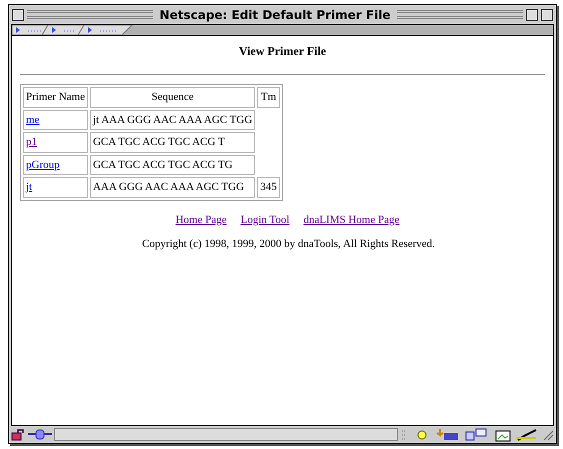  Describe the element at coordinates (18, 14) in the screenshot. I see `close-box` at that location.